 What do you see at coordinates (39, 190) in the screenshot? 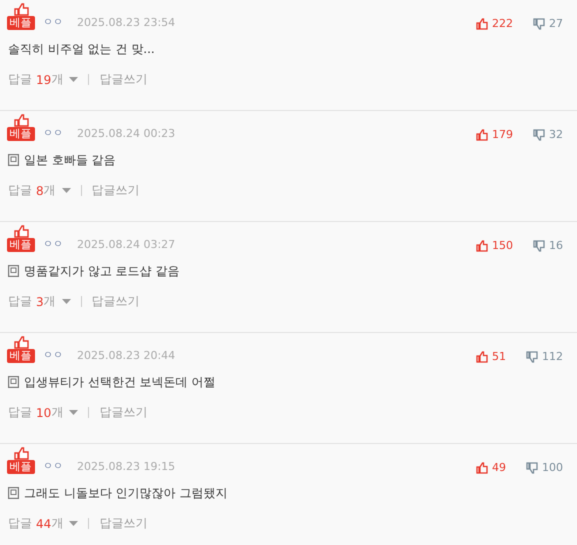
I see `replies-toggle: 답글 8개` at bounding box center [39, 190].